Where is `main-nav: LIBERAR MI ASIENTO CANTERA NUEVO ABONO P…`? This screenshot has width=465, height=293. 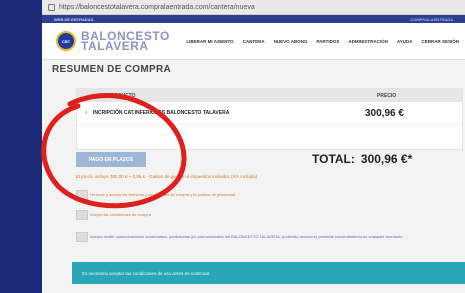
main-nav: LIBERAR MI ASIENTO CANTERA NUEVO ABONO P… is located at coordinates (322, 41).